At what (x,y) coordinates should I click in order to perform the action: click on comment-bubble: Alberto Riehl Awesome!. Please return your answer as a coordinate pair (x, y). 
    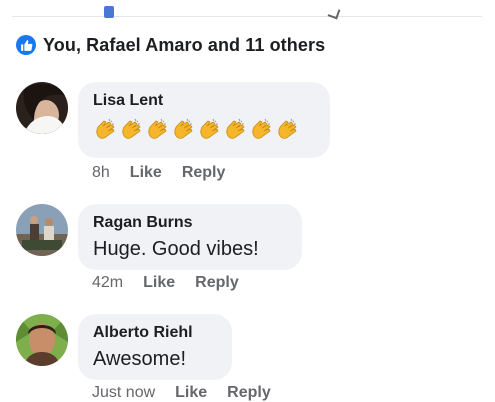
    Looking at the image, I should click on (155, 347).